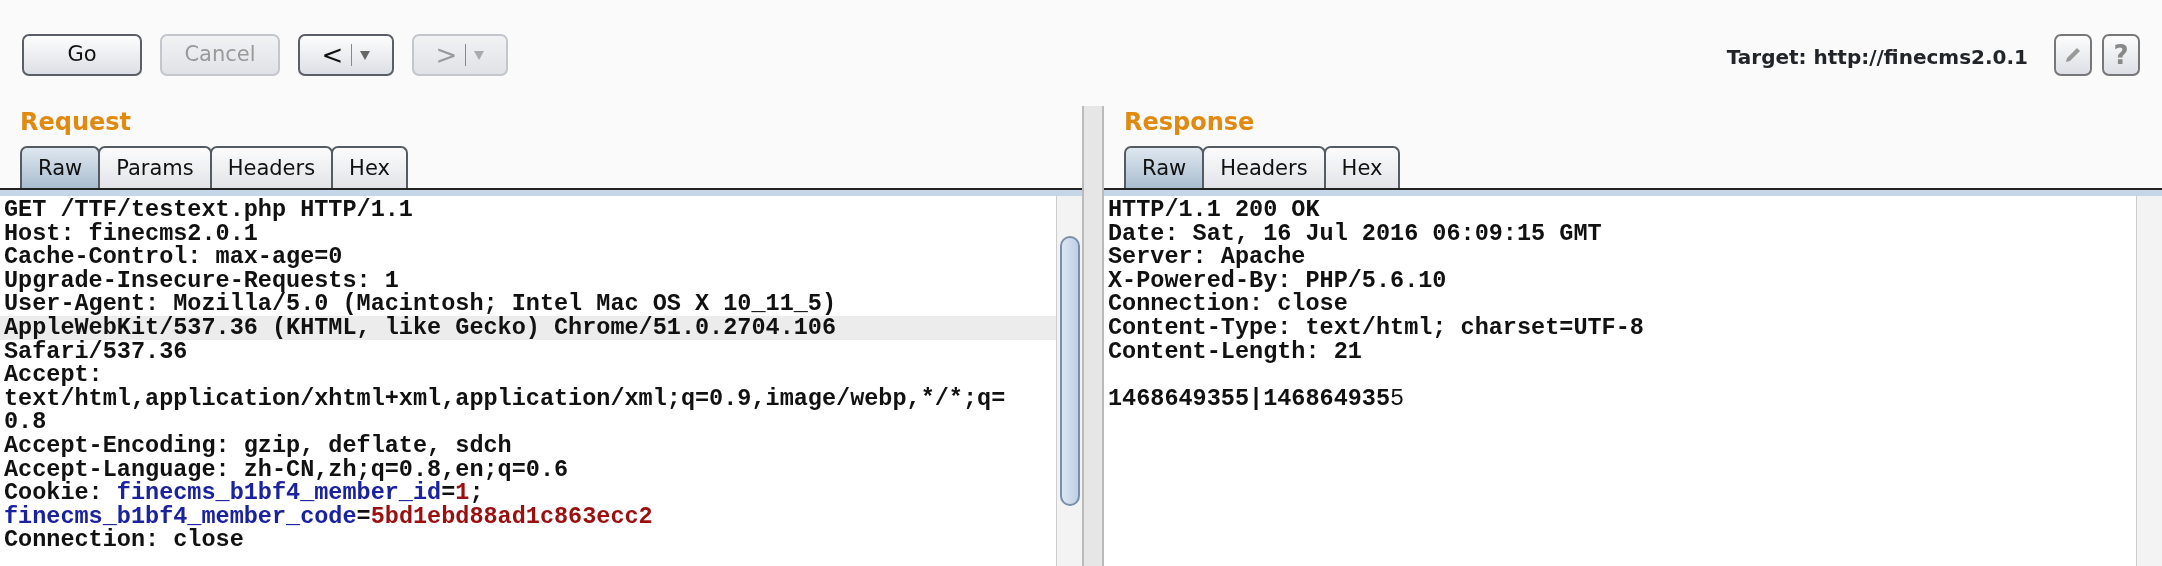 The height and width of the screenshot is (566, 2162). Describe the element at coordinates (257, 445) in the screenshot. I see `code-line: Accept-Encoding: gzip, deflate, sdch` at that location.